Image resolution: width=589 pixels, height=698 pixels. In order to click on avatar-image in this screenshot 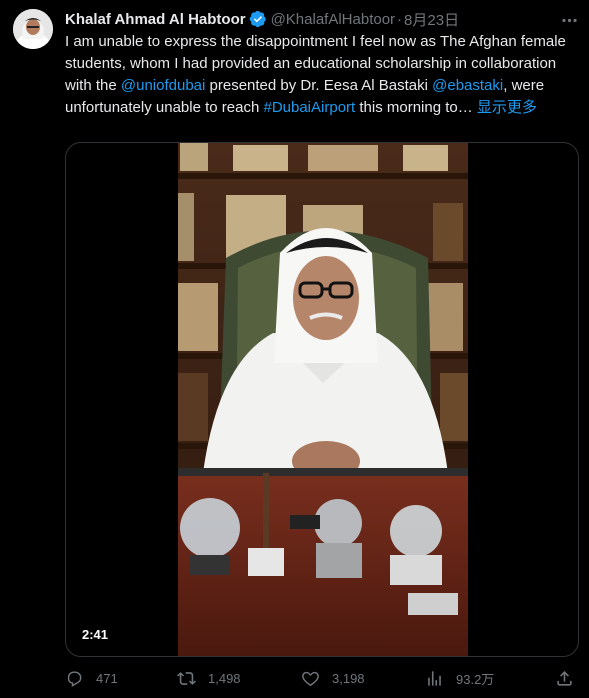, I will do `click(33, 29)`.